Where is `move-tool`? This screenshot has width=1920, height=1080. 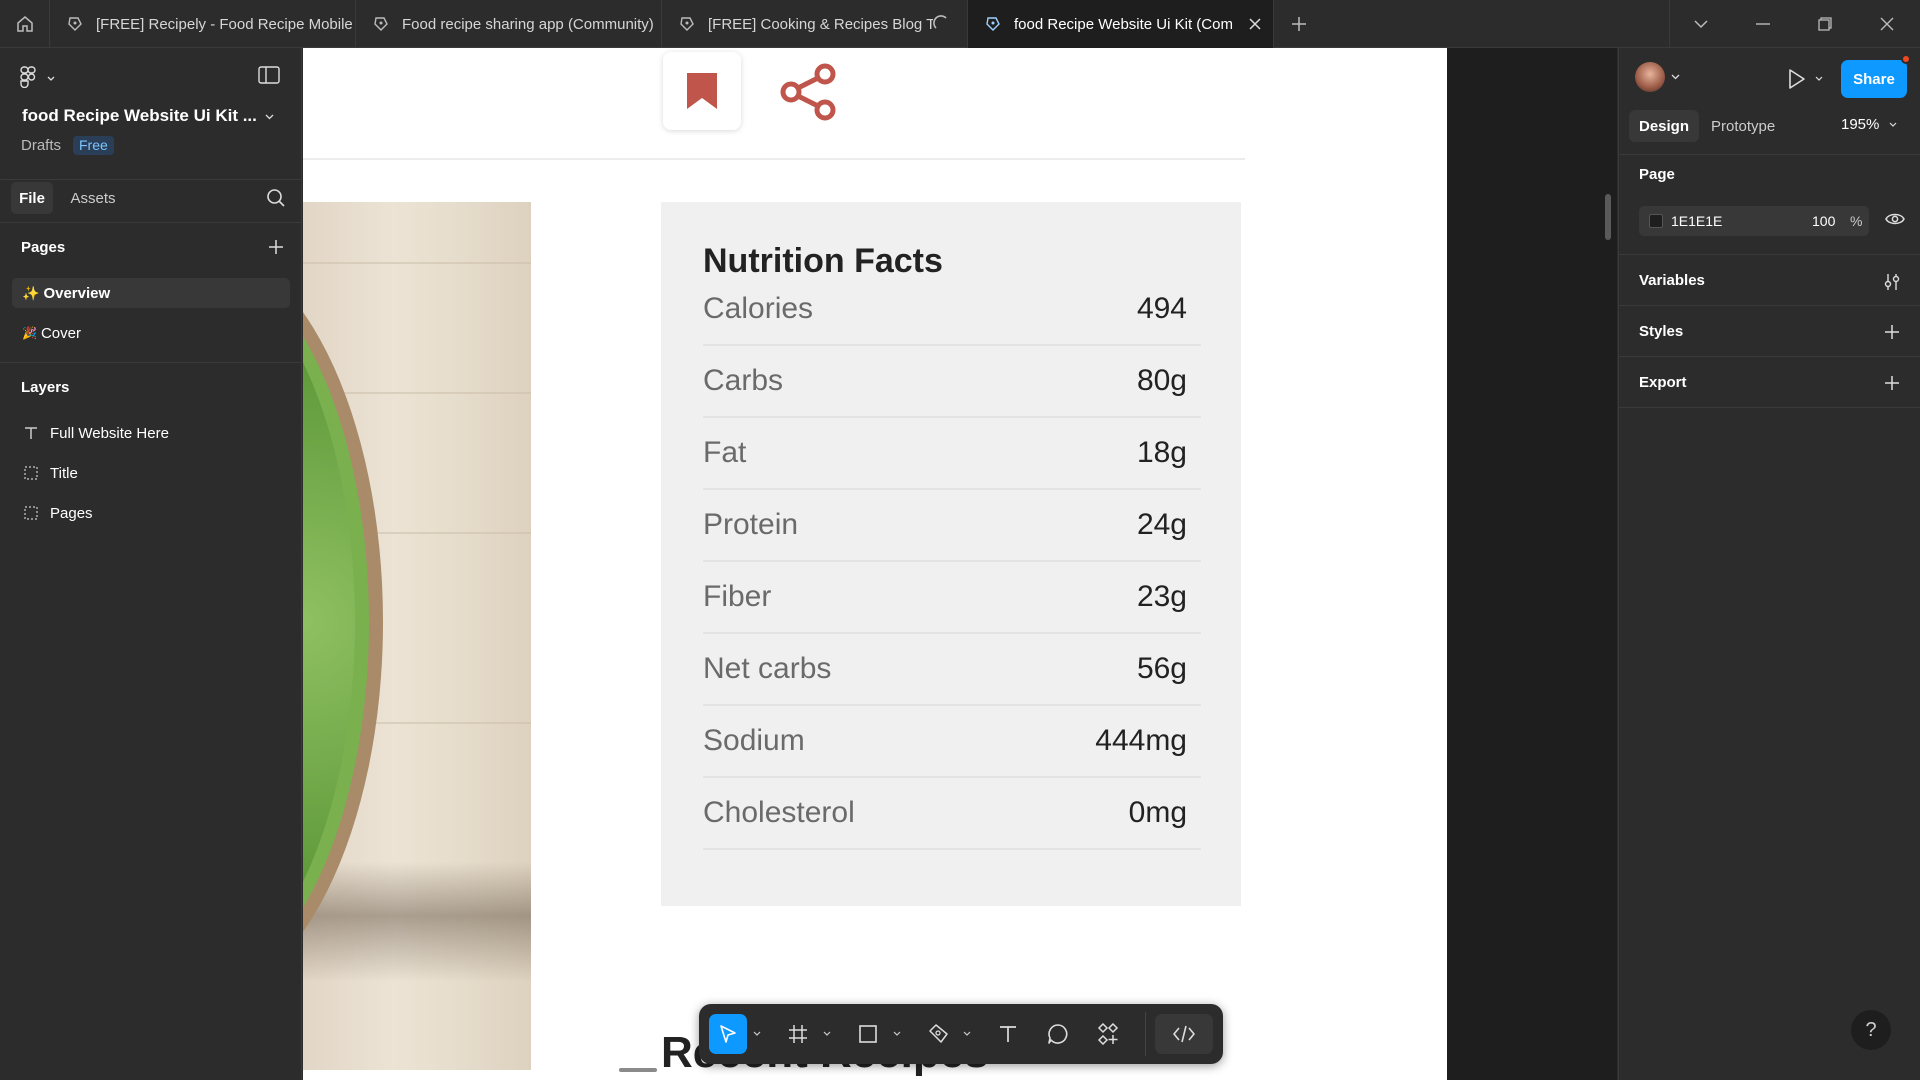 move-tool is located at coordinates (728, 1034).